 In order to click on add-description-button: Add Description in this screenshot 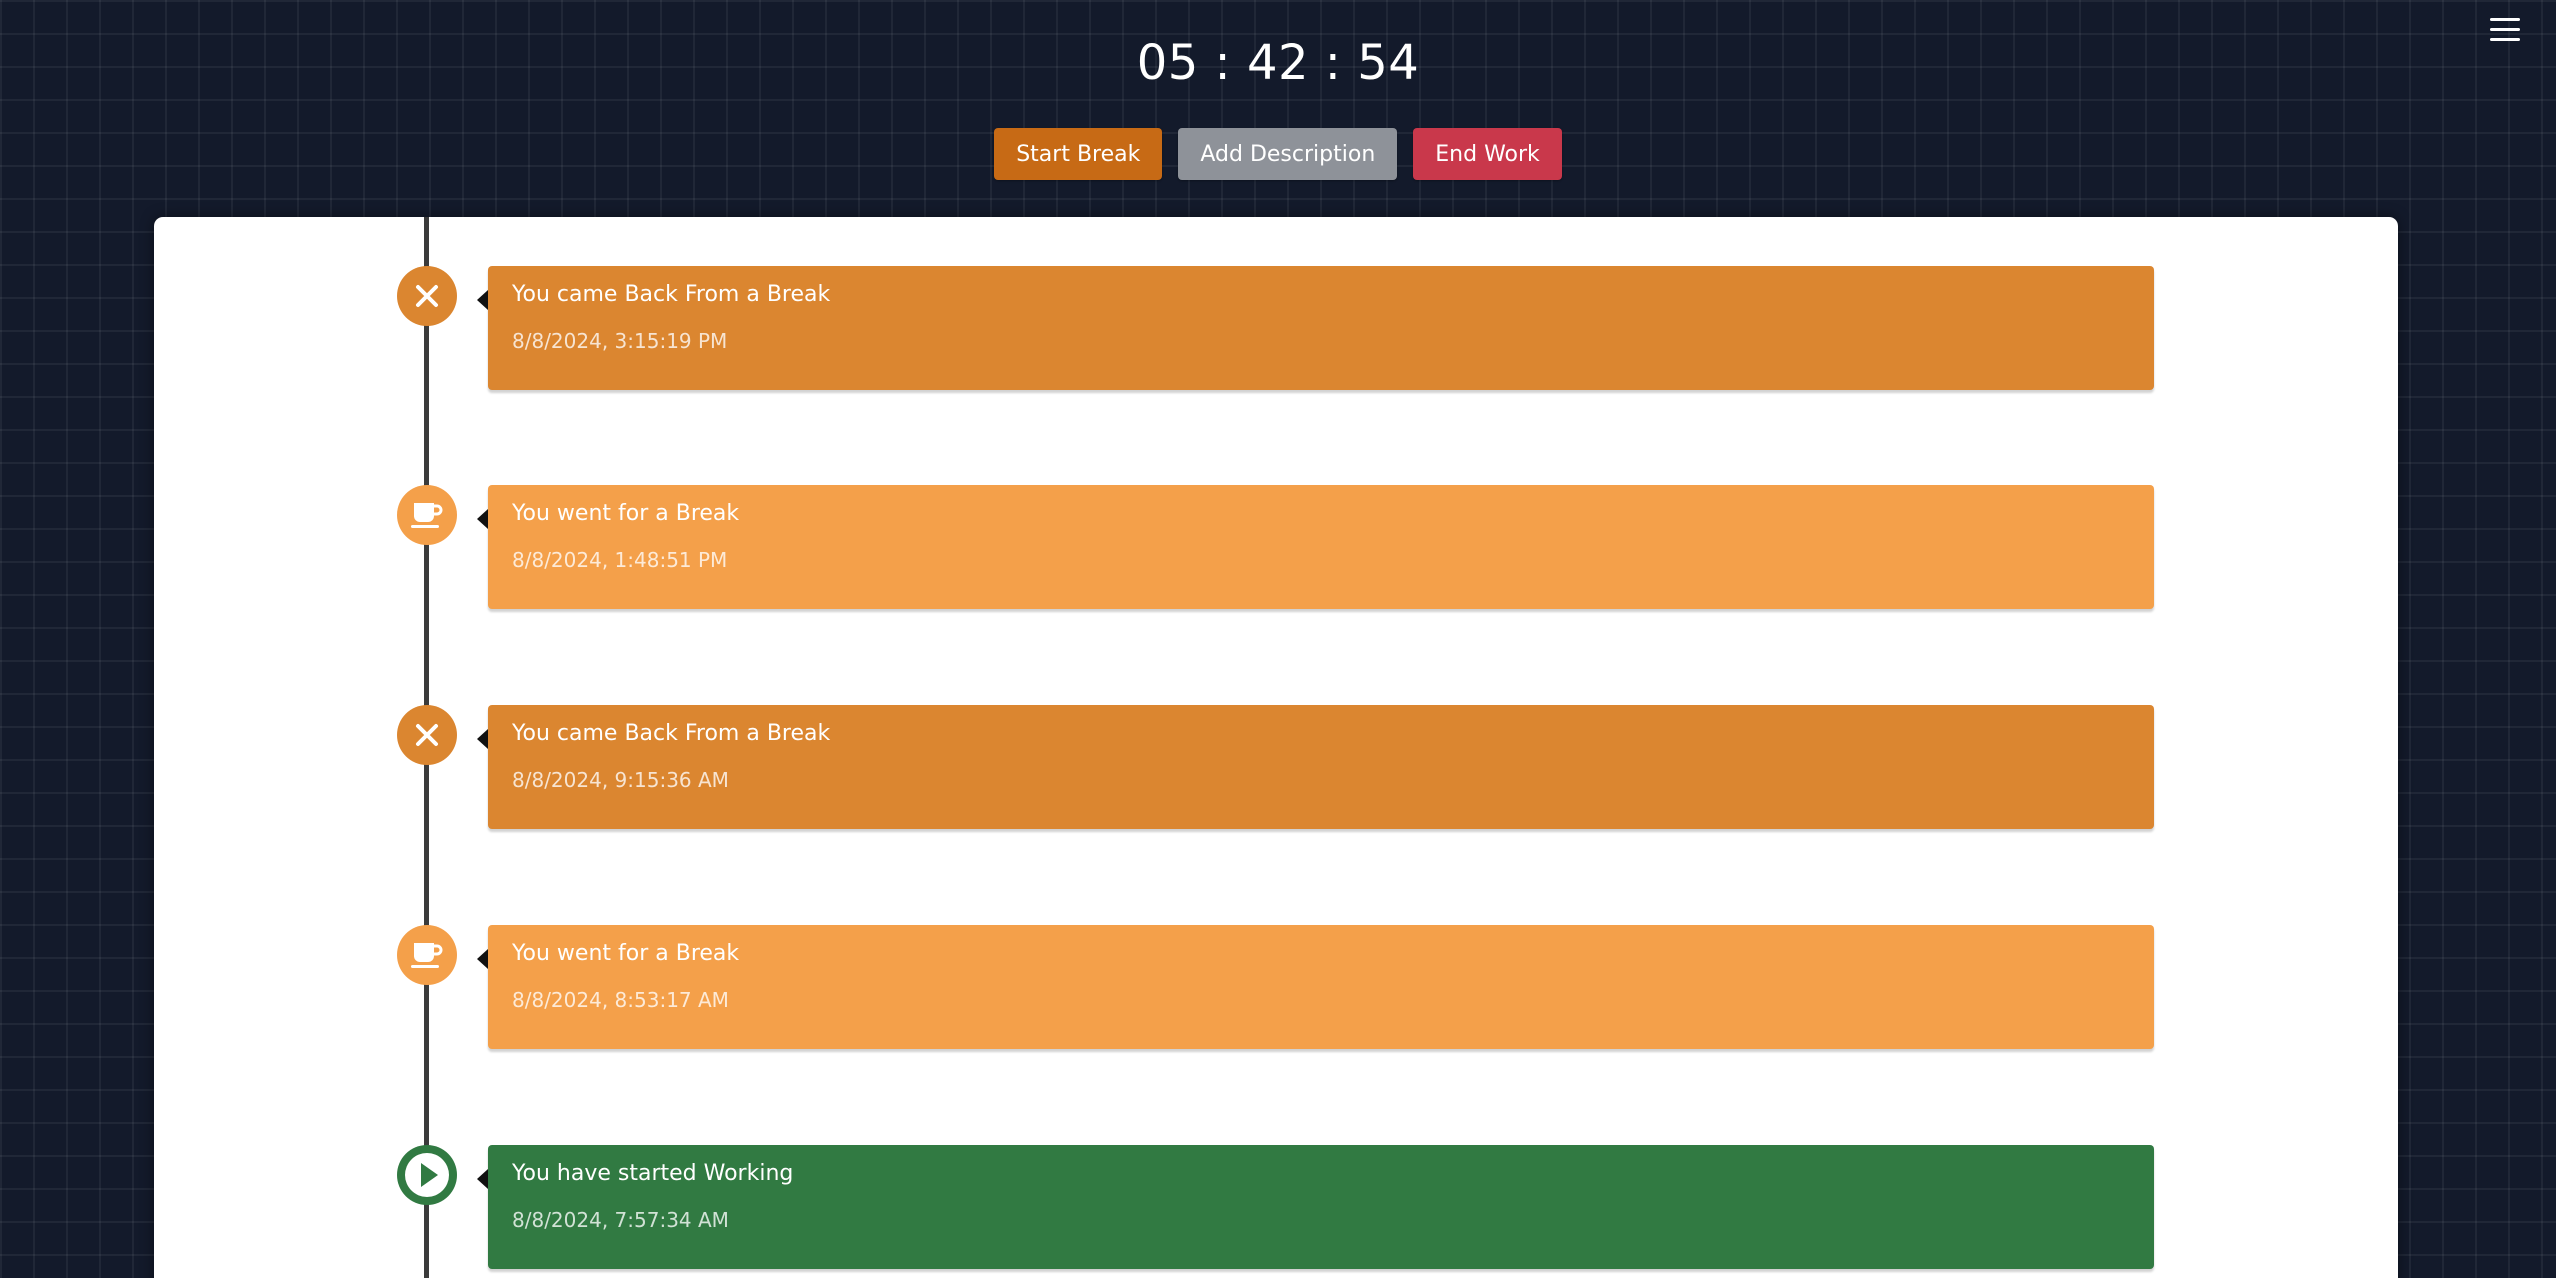, I will do `click(1288, 154)`.